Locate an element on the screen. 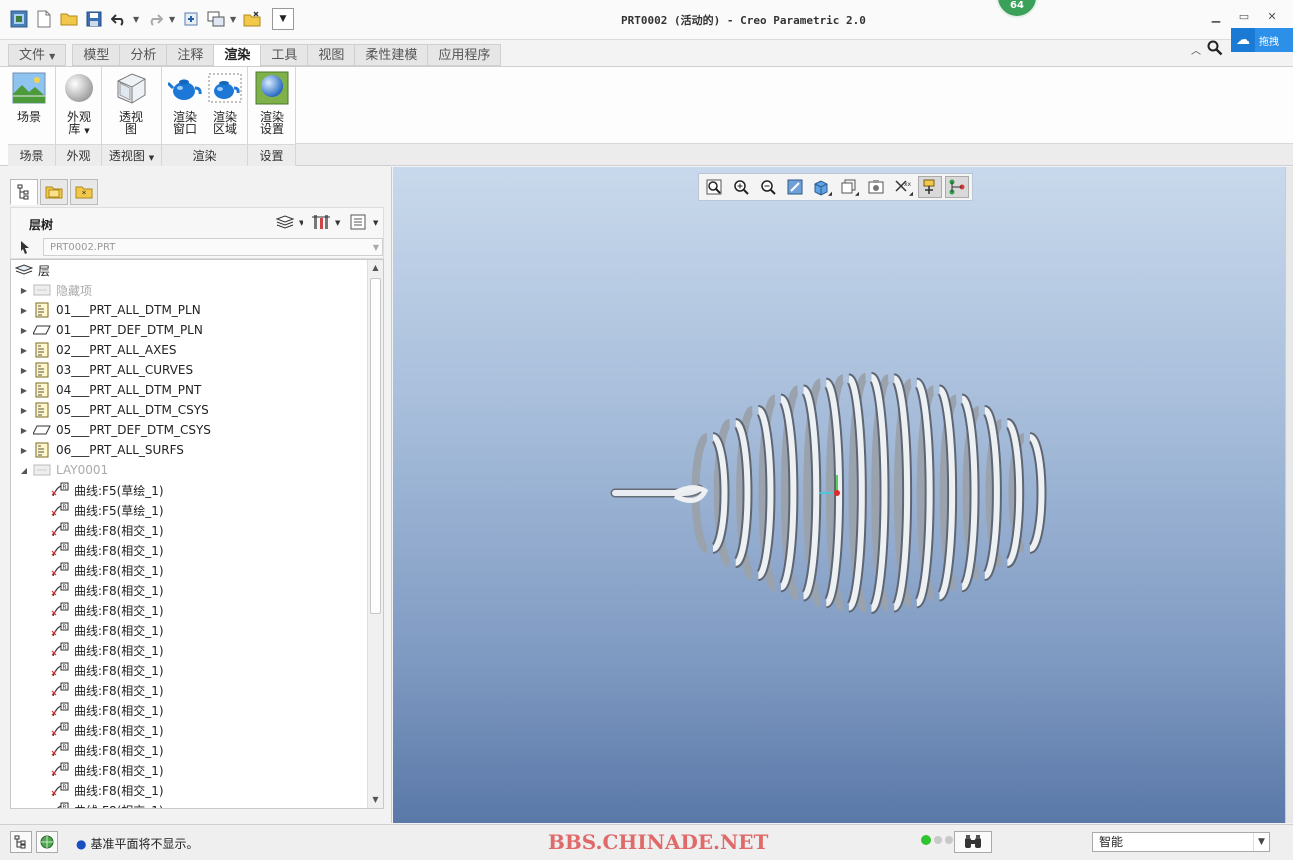 The width and height of the screenshot is (1293, 860). tree-vertical-scrollbar: ▲ ▼ is located at coordinates (375, 534).